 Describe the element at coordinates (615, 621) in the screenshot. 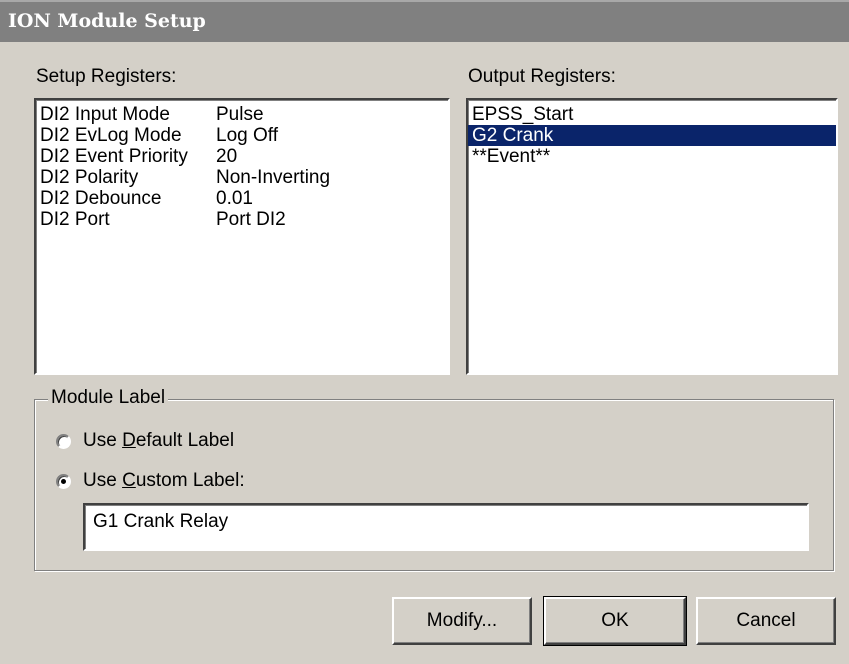

I see `ok-button: OK` at that location.